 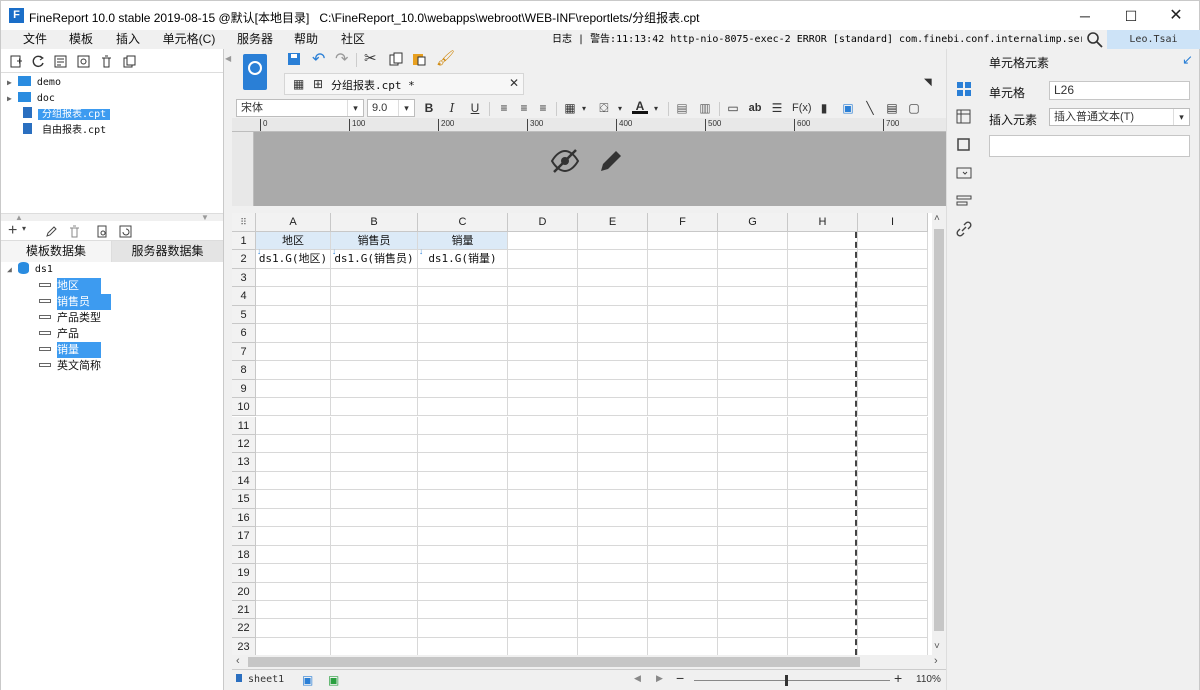 I want to click on cell-attribute-icon, so click(x=964, y=117).